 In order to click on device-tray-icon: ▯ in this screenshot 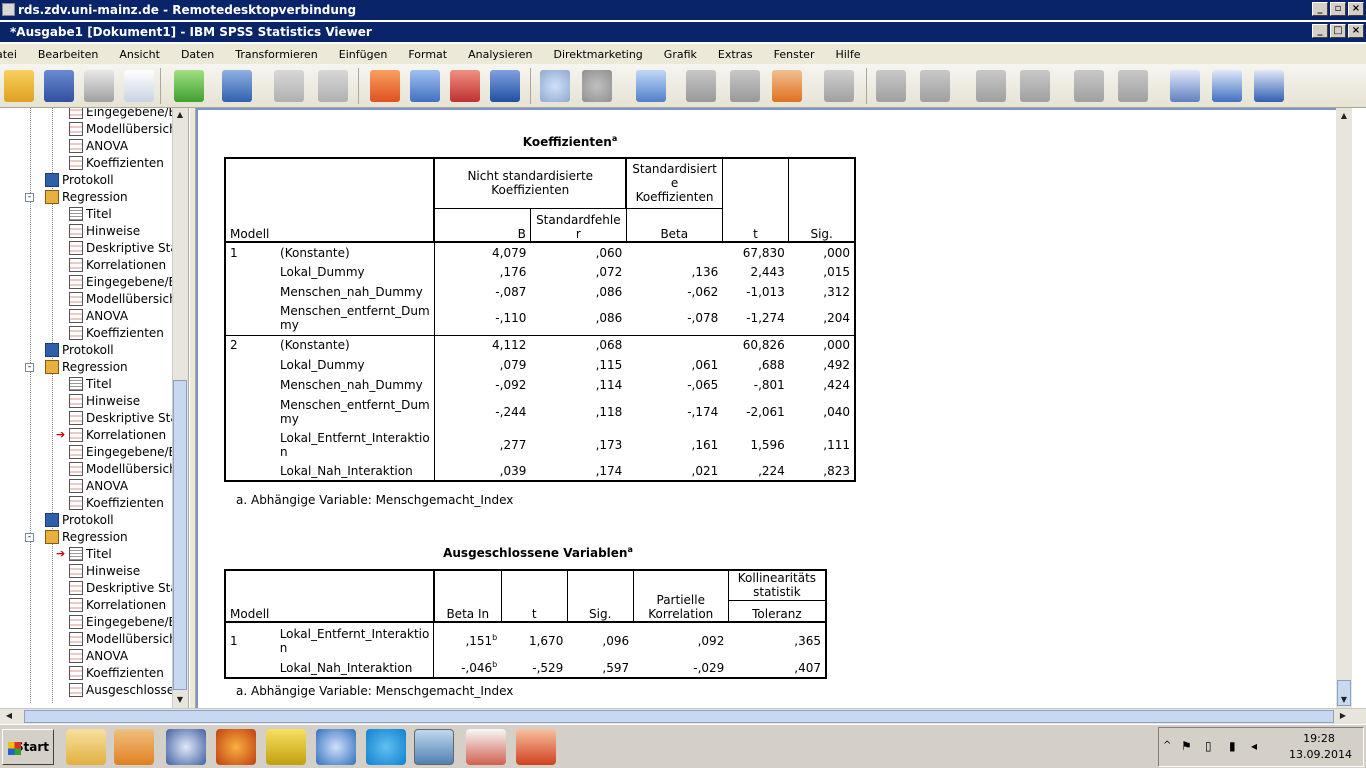, I will do `click(1208, 746)`.